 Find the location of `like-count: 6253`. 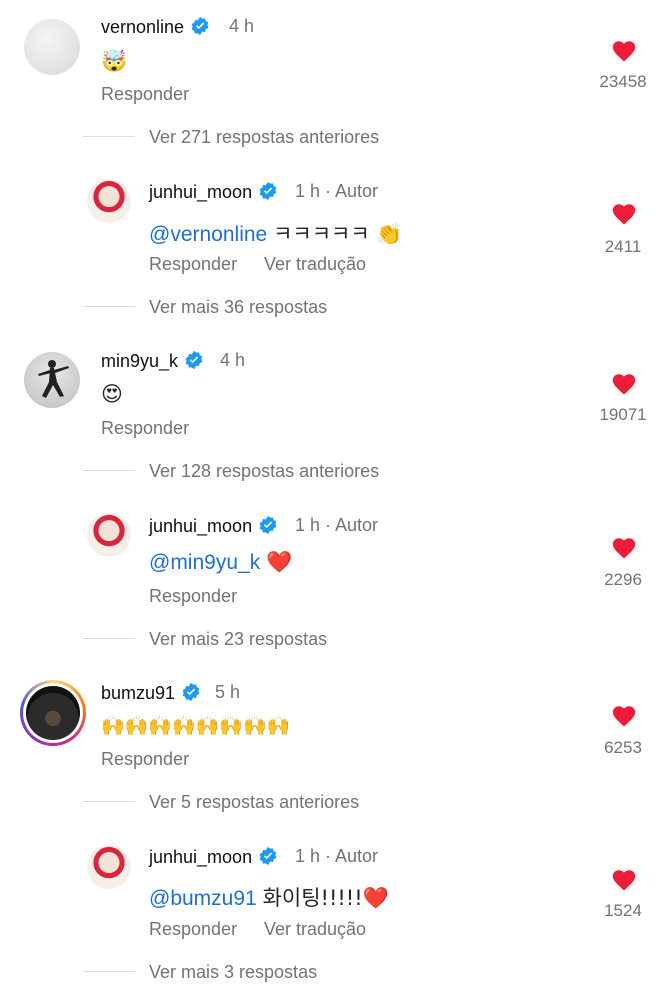

like-count: 6253 is located at coordinates (623, 747).